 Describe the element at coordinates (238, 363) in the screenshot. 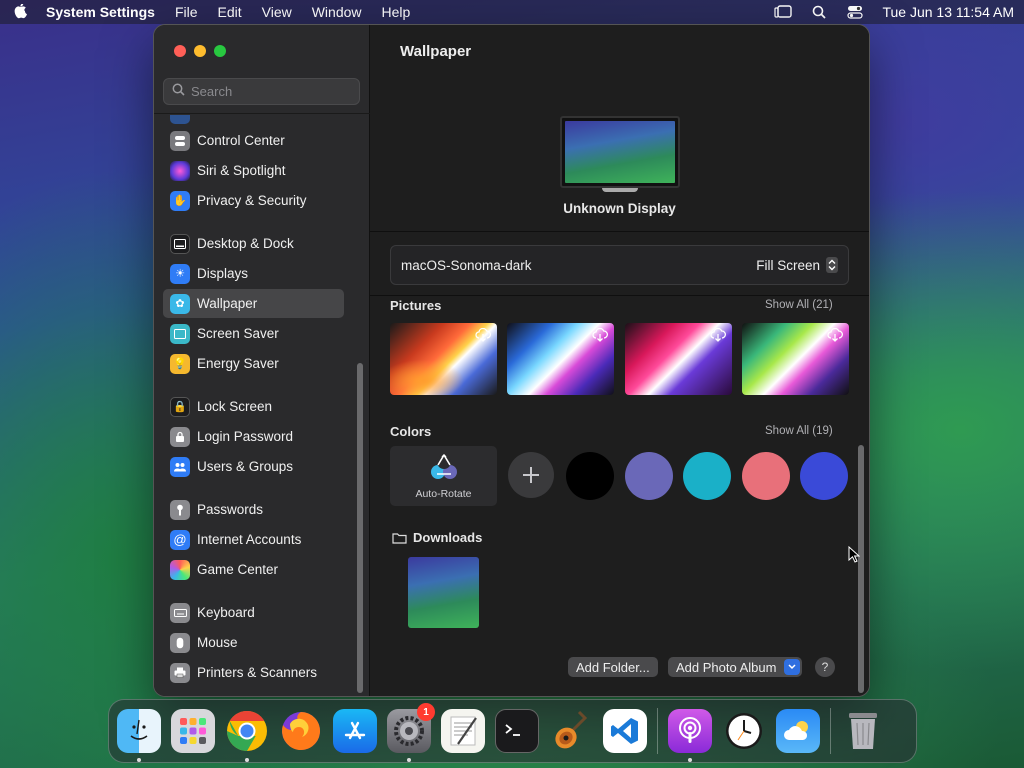

I see `sidebar-item-label: Energy Saver` at that location.